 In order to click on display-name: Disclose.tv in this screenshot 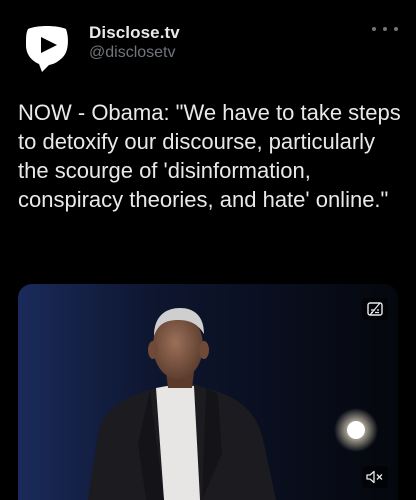, I will do `click(134, 33)`.